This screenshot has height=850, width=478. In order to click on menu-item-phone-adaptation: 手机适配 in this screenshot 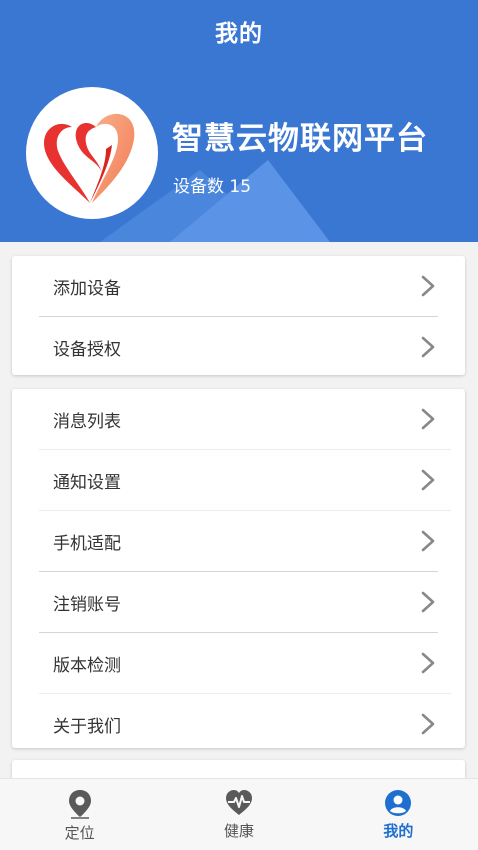, I will do `click(238, 541)`.